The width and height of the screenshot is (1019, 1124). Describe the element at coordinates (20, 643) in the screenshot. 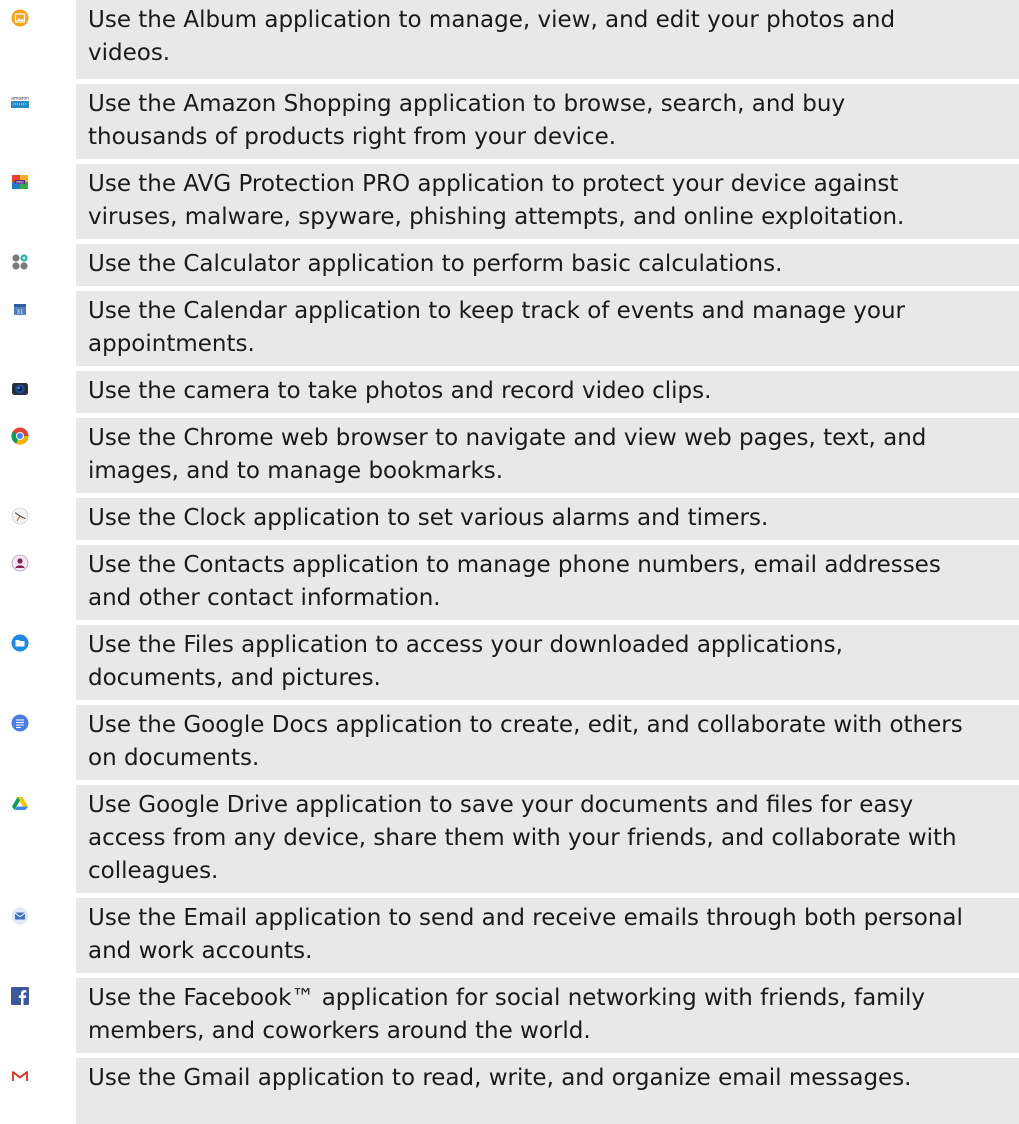

I see `files-icon` at that location.